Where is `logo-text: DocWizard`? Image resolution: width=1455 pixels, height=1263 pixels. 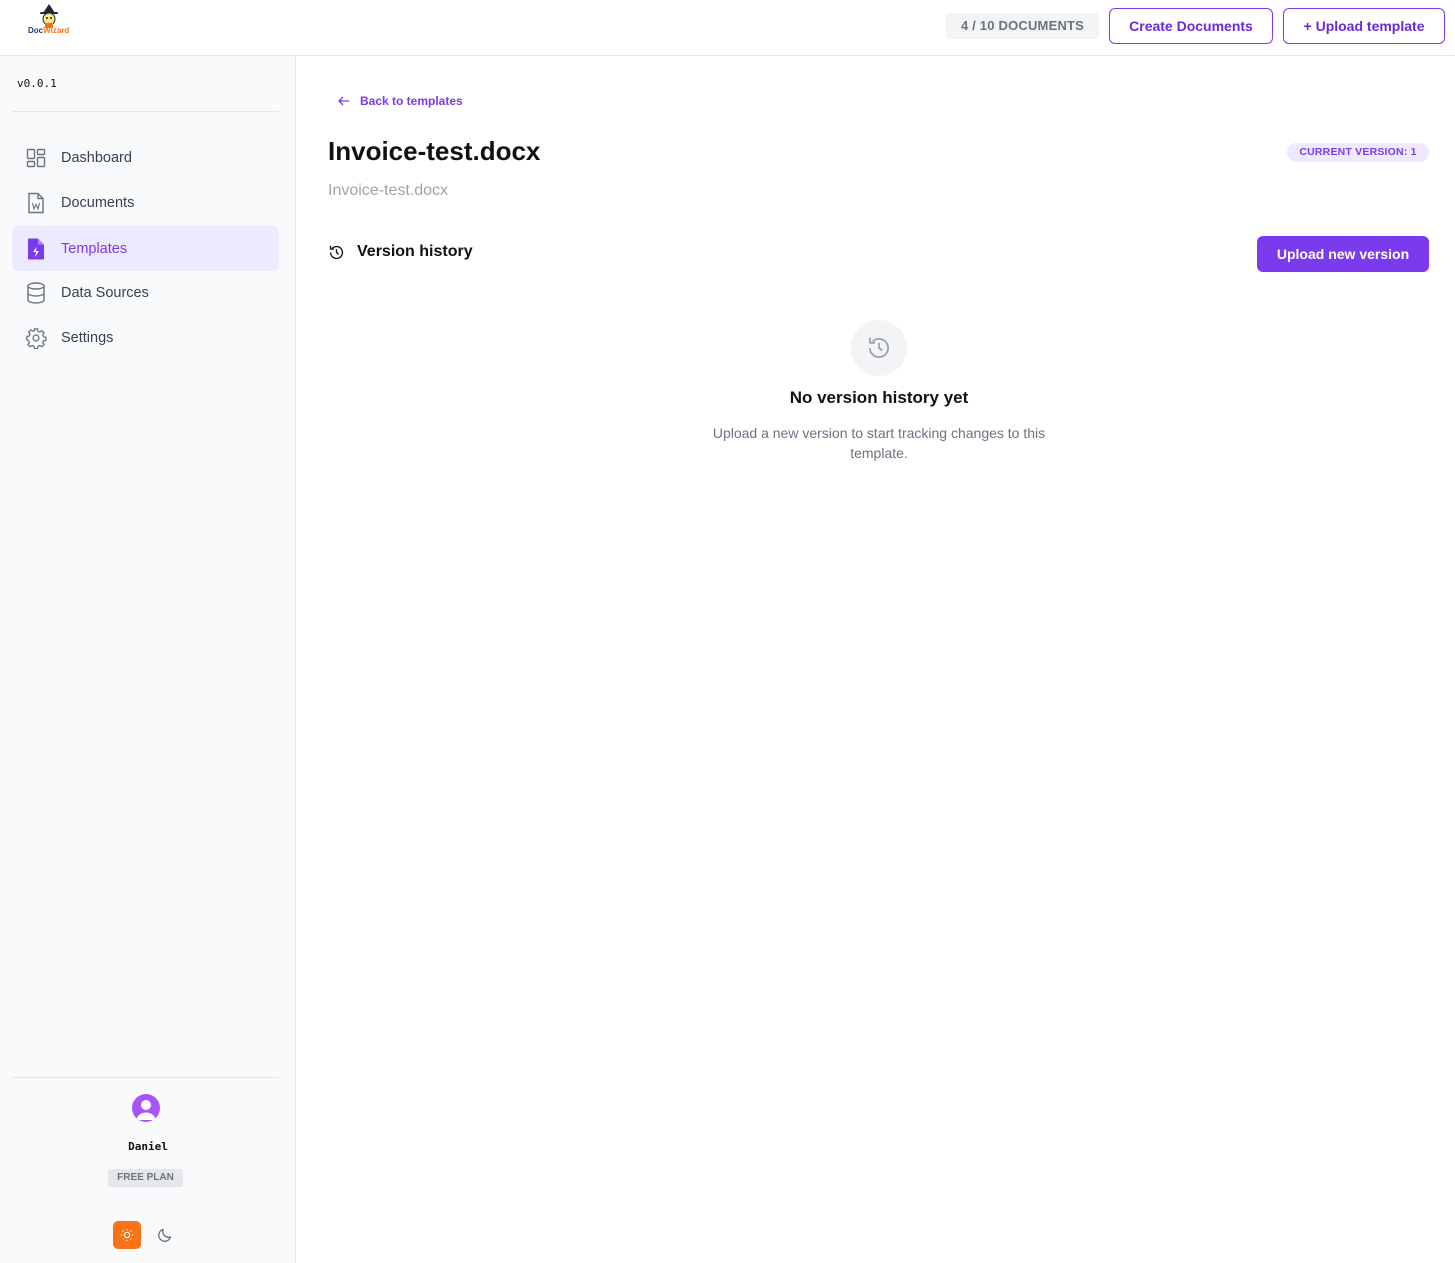
logo-text: DocWizard is located at coordinates (49, 30).